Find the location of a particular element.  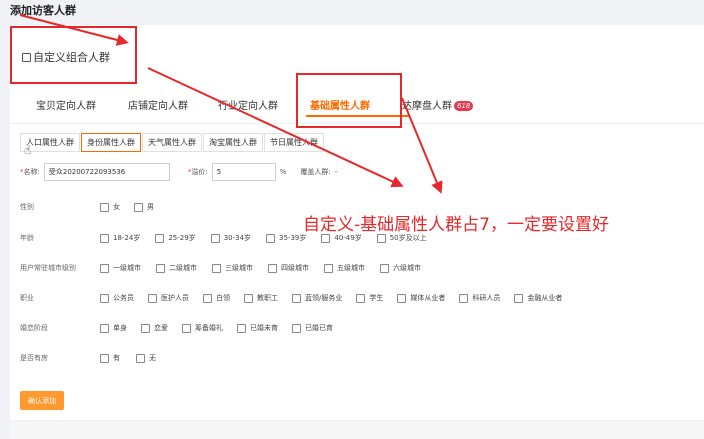

hand-cursor-icon: ☝ is located at coordinates (28, 150).